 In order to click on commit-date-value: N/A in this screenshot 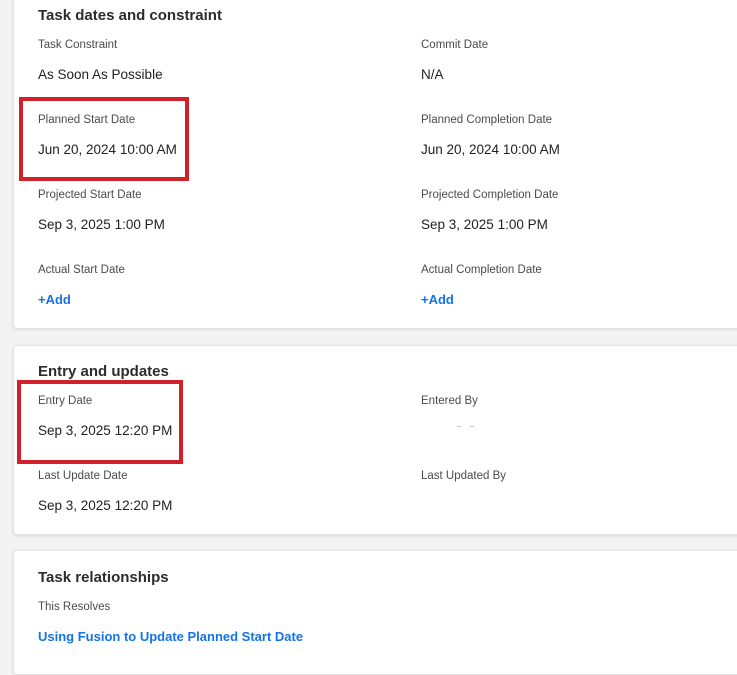, I will do `click(432, 74)`.